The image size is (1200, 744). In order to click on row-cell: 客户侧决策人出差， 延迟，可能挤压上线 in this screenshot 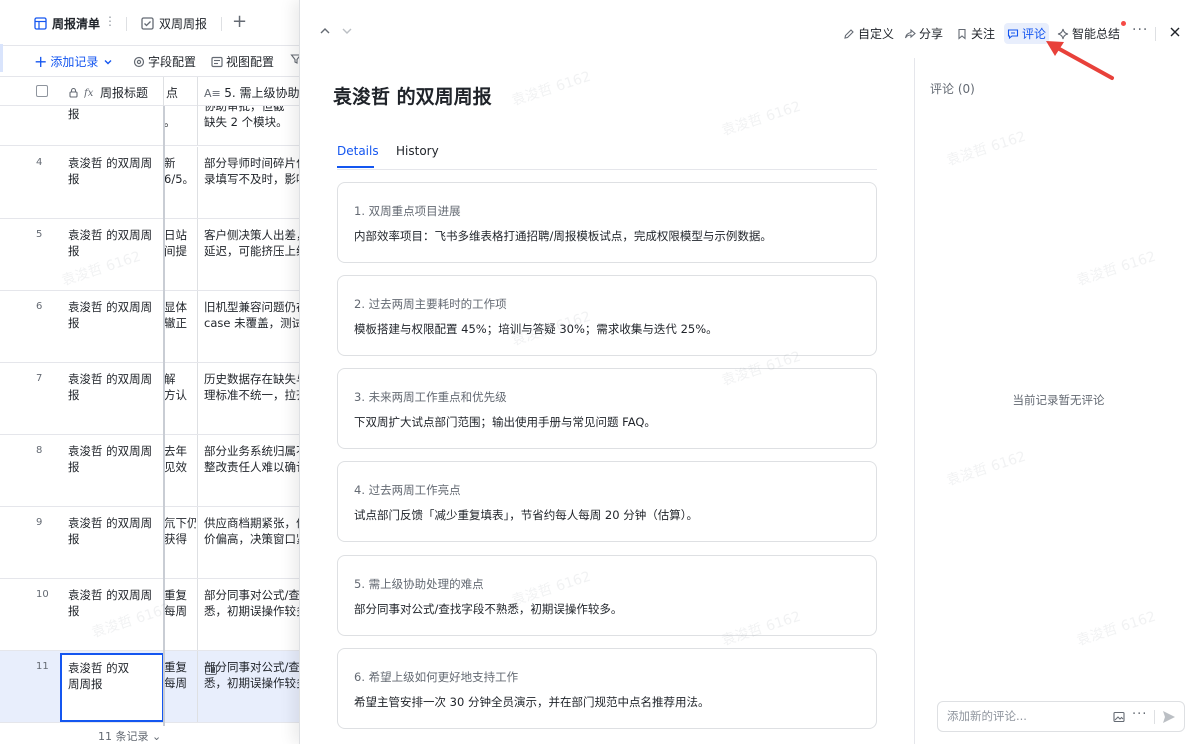, I will do `click(252, 243)`.